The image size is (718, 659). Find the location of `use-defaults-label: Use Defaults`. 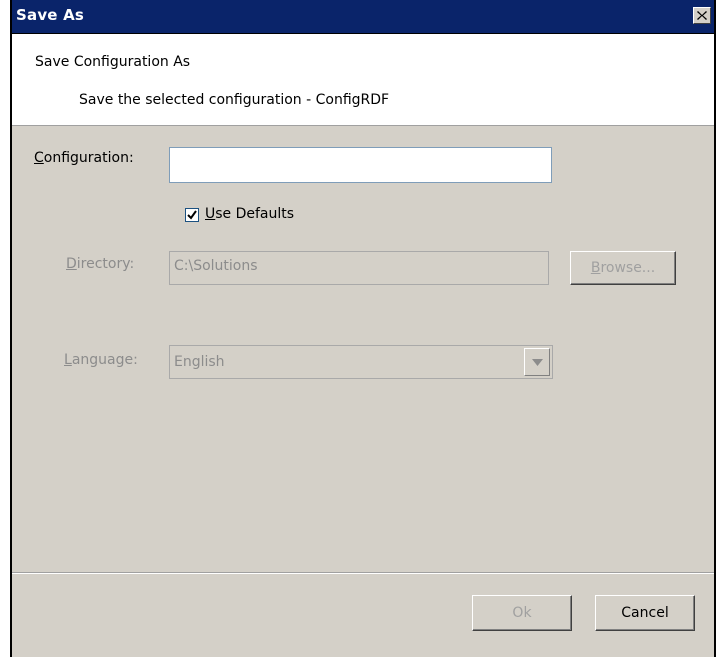

use-defaults-label: Use Defaults is located at coordinates (249, 214).